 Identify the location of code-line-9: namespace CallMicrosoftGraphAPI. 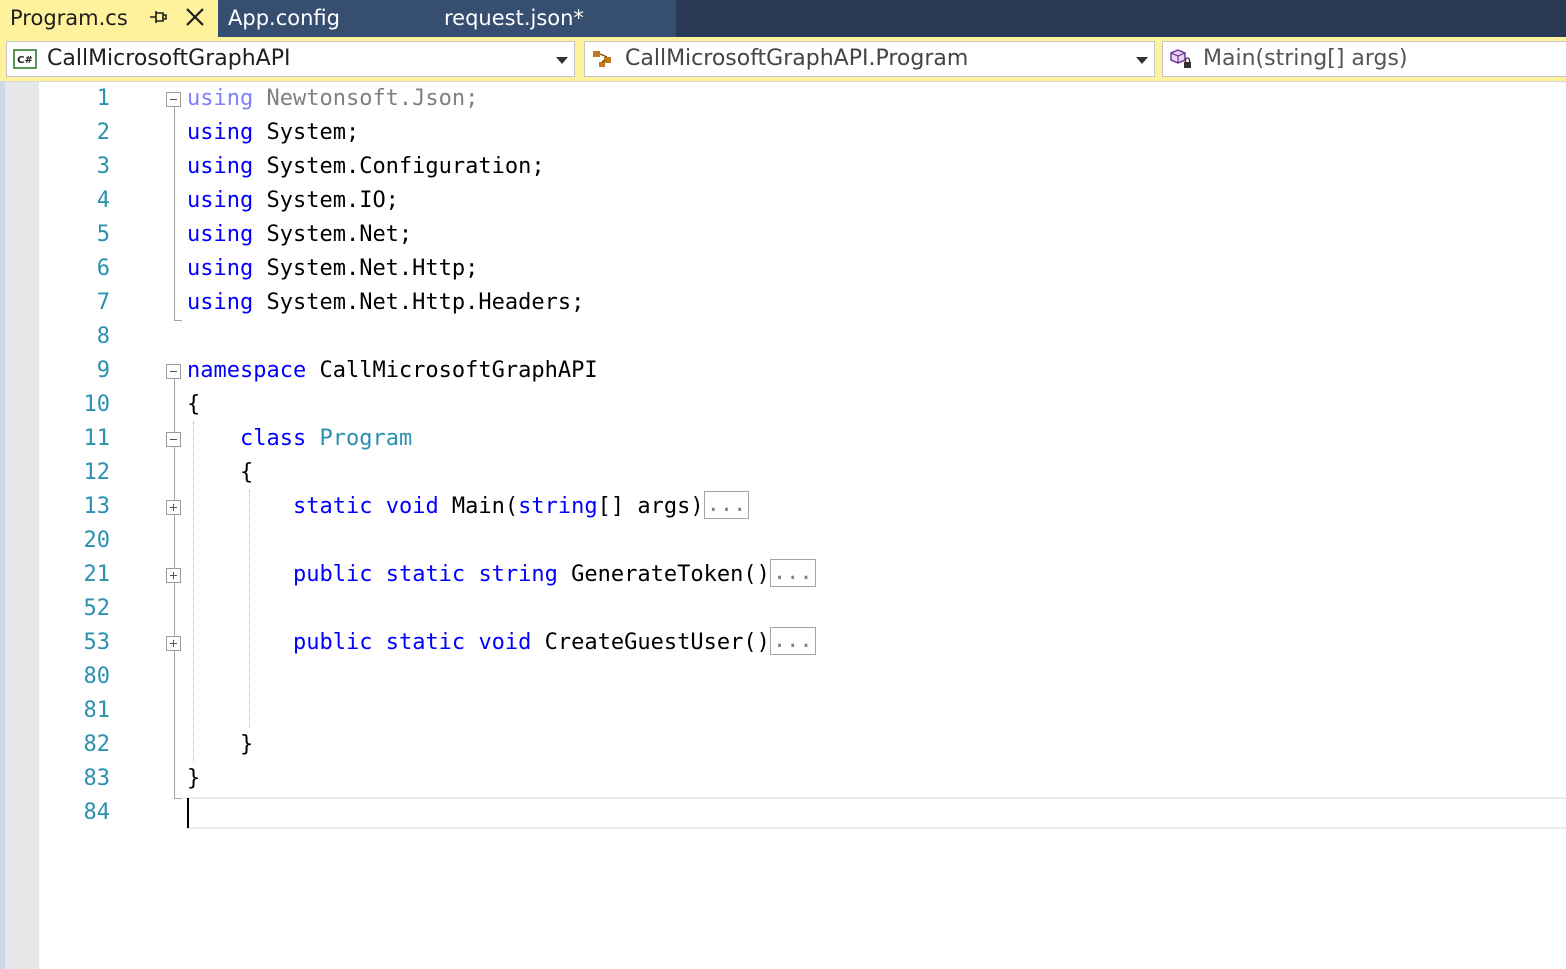
(392, 370).